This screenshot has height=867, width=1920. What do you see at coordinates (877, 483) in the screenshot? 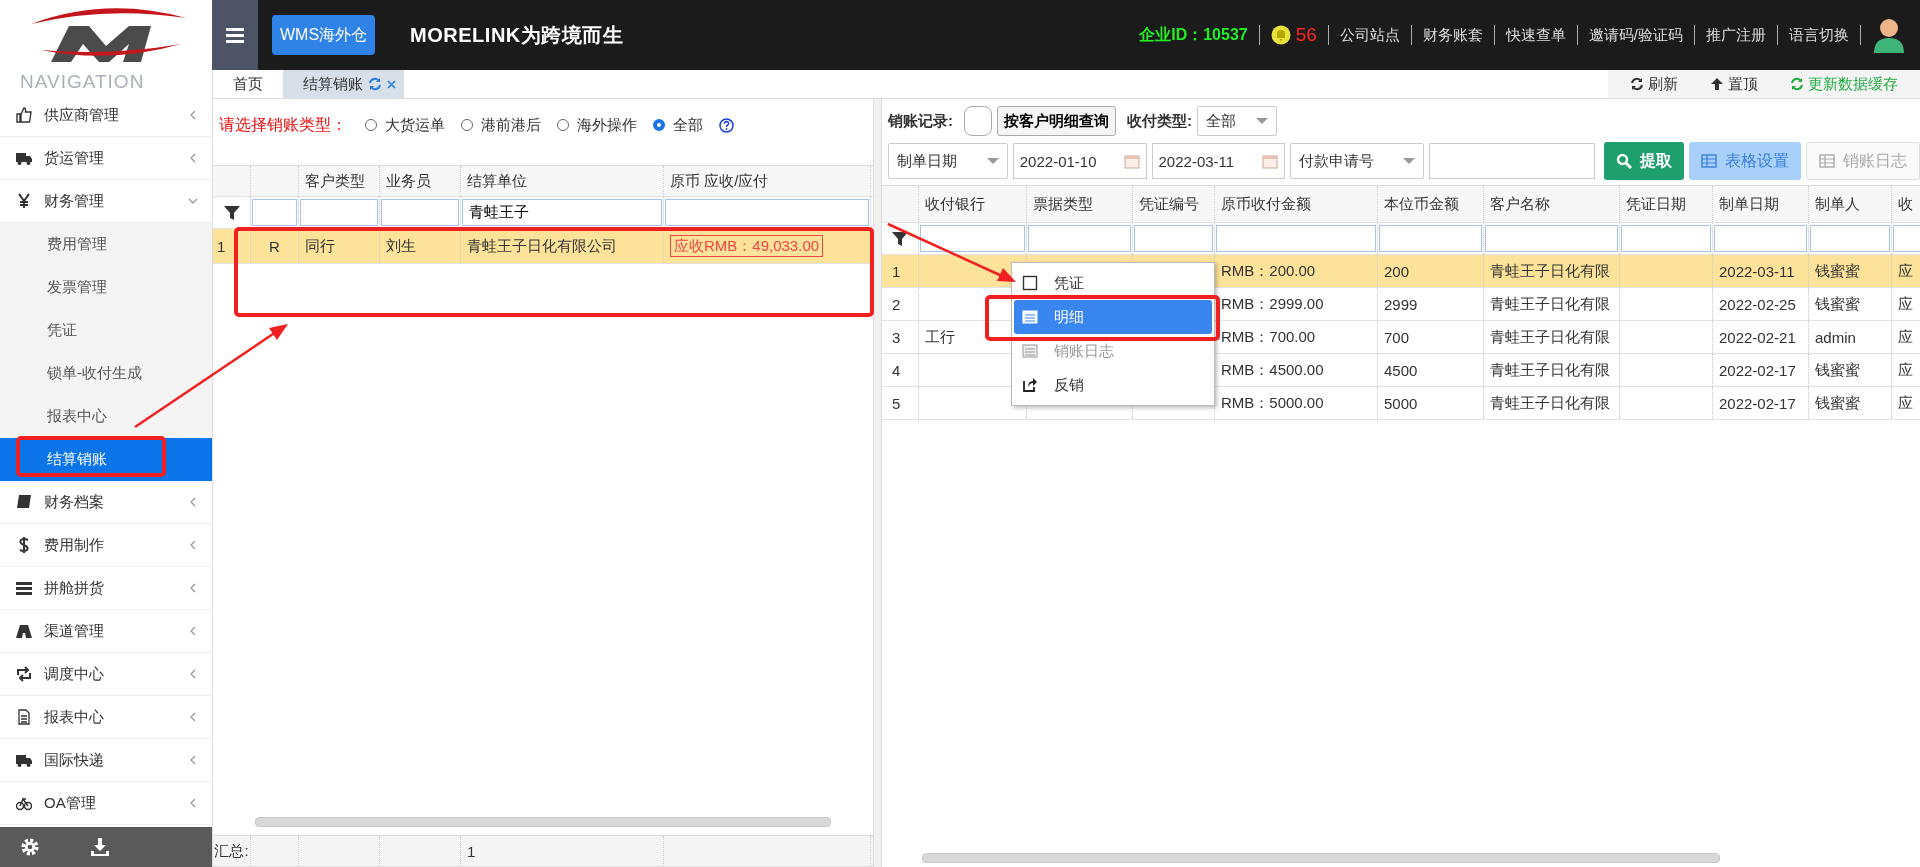
I see `panel-splitter` at bounding box center [877, 483].